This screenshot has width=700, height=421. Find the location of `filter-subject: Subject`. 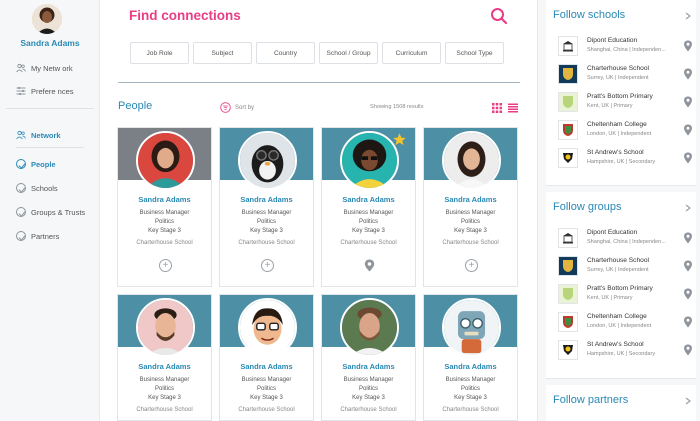

filter-subject: Subject is located at coordinates (222, 53).